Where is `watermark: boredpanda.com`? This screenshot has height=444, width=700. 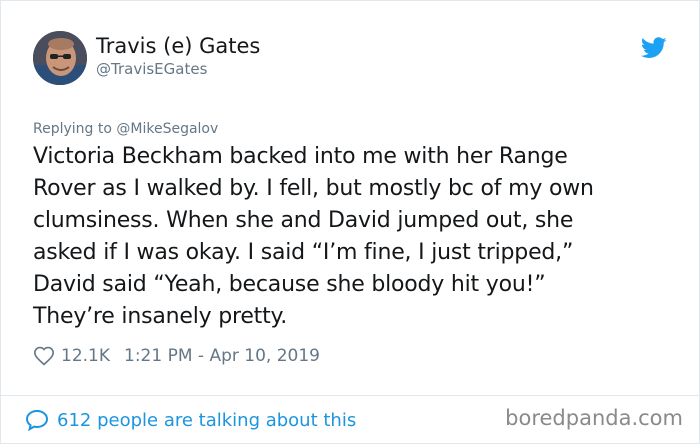 watermark: boredpanda.com is located at coordinates (594, 418).